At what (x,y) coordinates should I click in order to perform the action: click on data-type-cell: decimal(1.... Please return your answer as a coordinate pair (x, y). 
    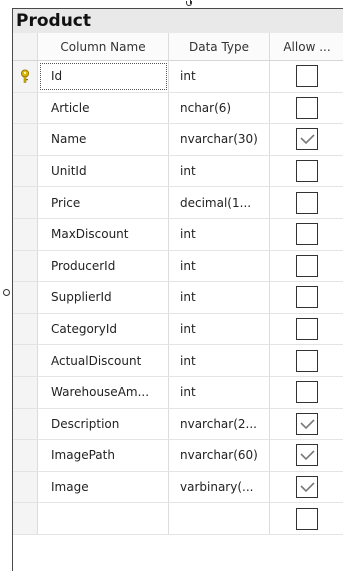
    Looking at the image, I should click on (219, 202).